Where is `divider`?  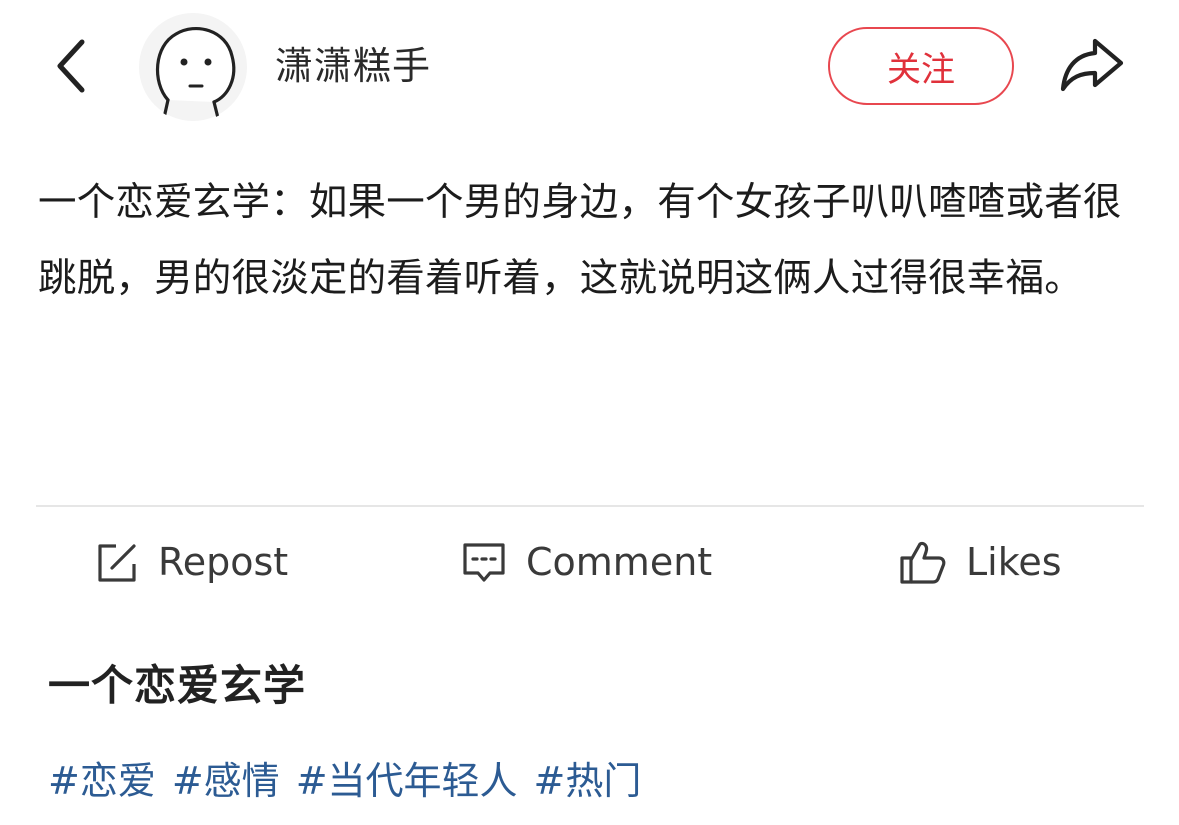 divider is located at coordinates (590, 506).